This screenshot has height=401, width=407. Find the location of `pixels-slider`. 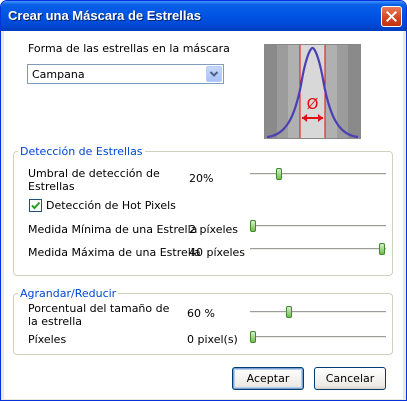

pixels-slider is located at coordinates (318, 337).